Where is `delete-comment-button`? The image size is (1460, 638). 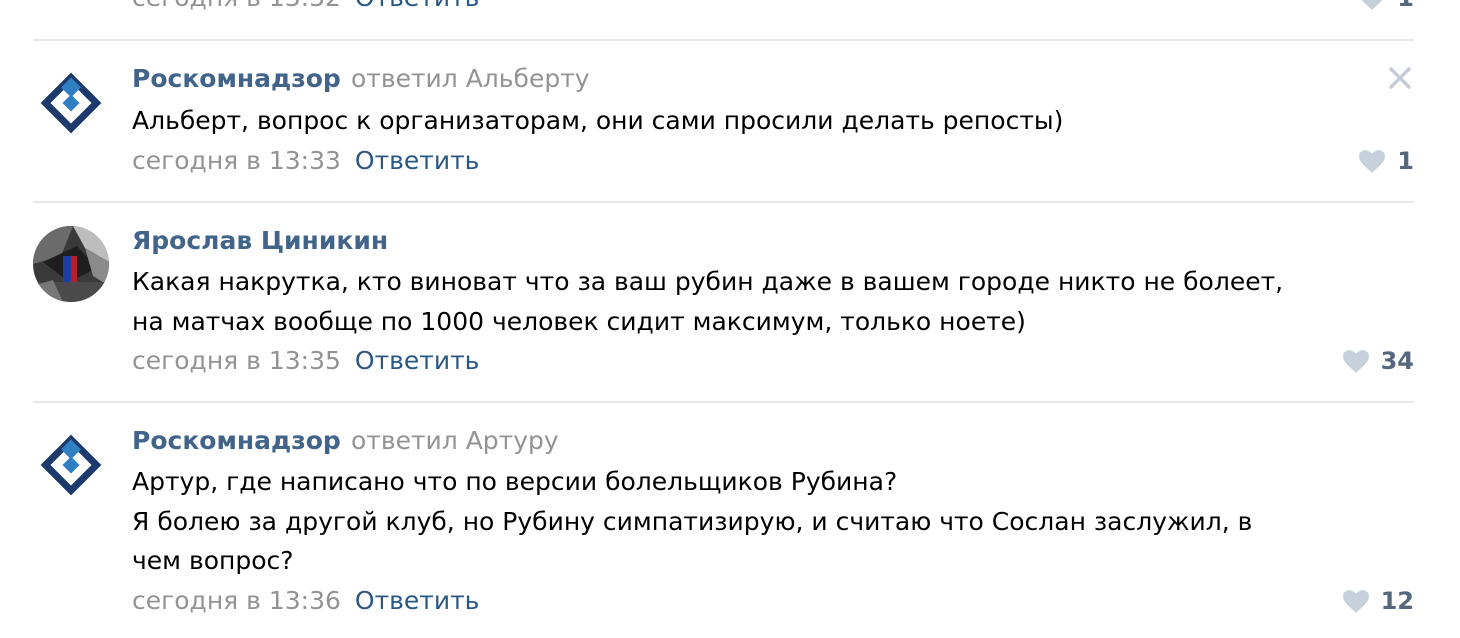 delete-comment-button is located at coordinates (1400, 80).